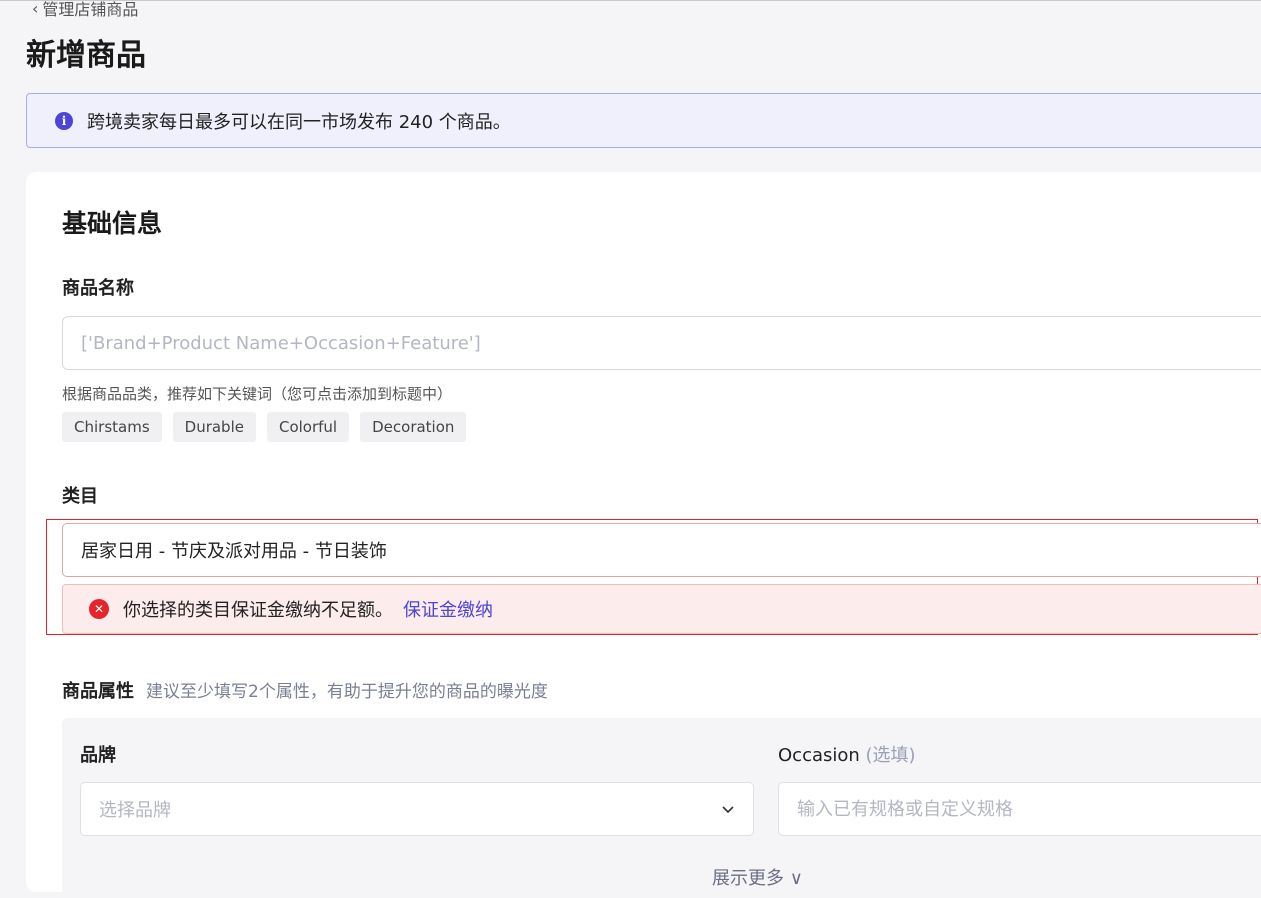  I want to click on occasion-input, so click(1019, 809).